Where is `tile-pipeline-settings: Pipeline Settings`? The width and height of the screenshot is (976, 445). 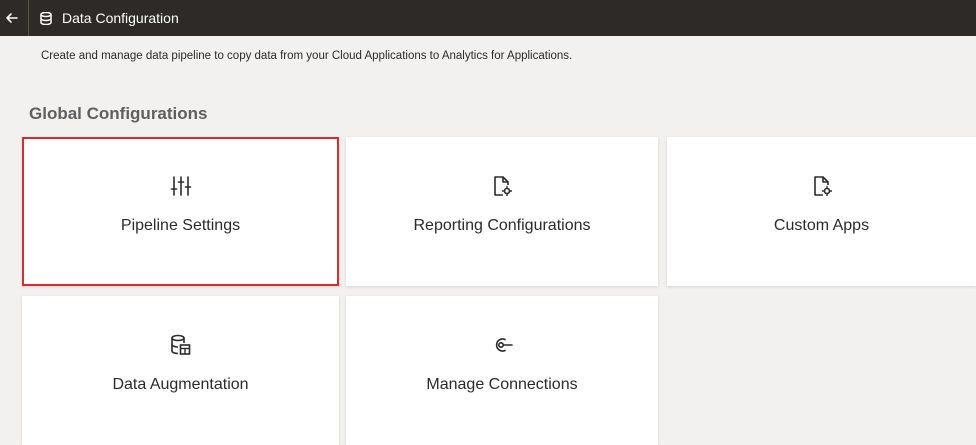 tile-pipeline-settings: Pipeline Settings is located at coordinates (180, 211).